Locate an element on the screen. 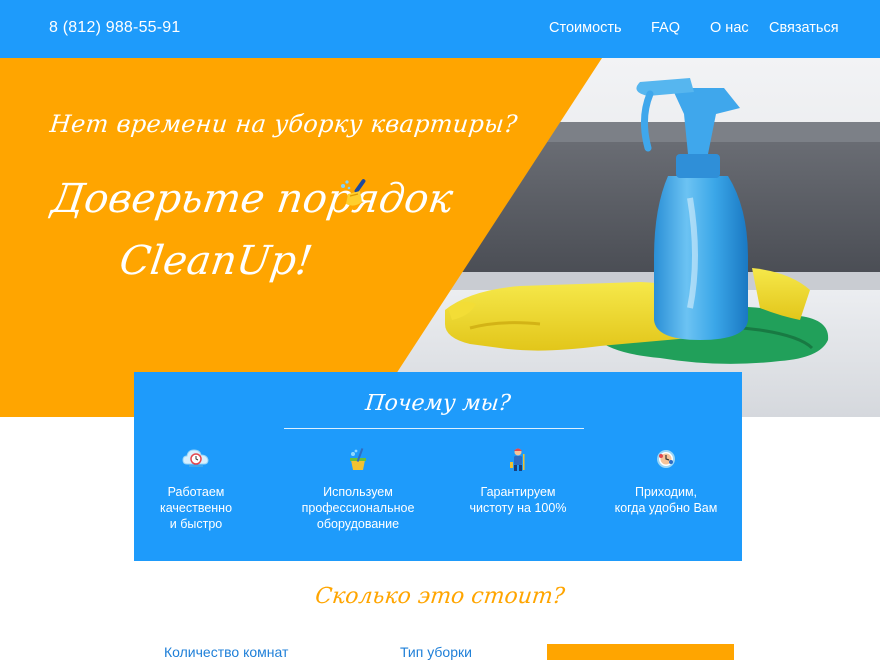  why-us-divider is located at coordinates (434, 428).